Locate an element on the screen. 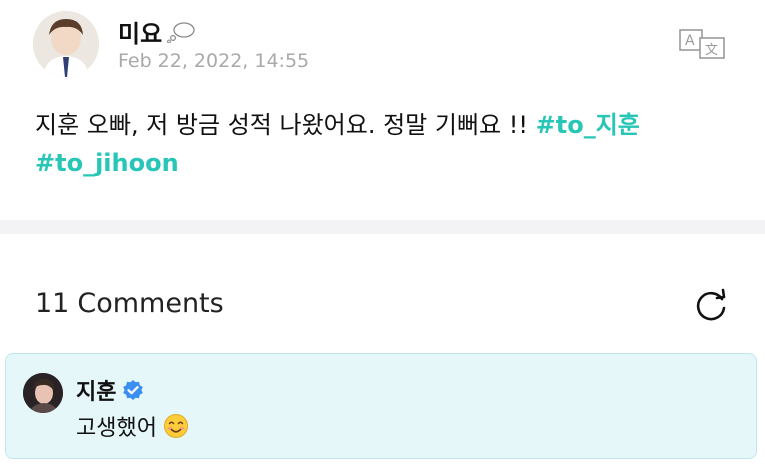 The height and width of the screenshot is (468, 765). commenter-avatar-image is located at coordinates (43, 393).